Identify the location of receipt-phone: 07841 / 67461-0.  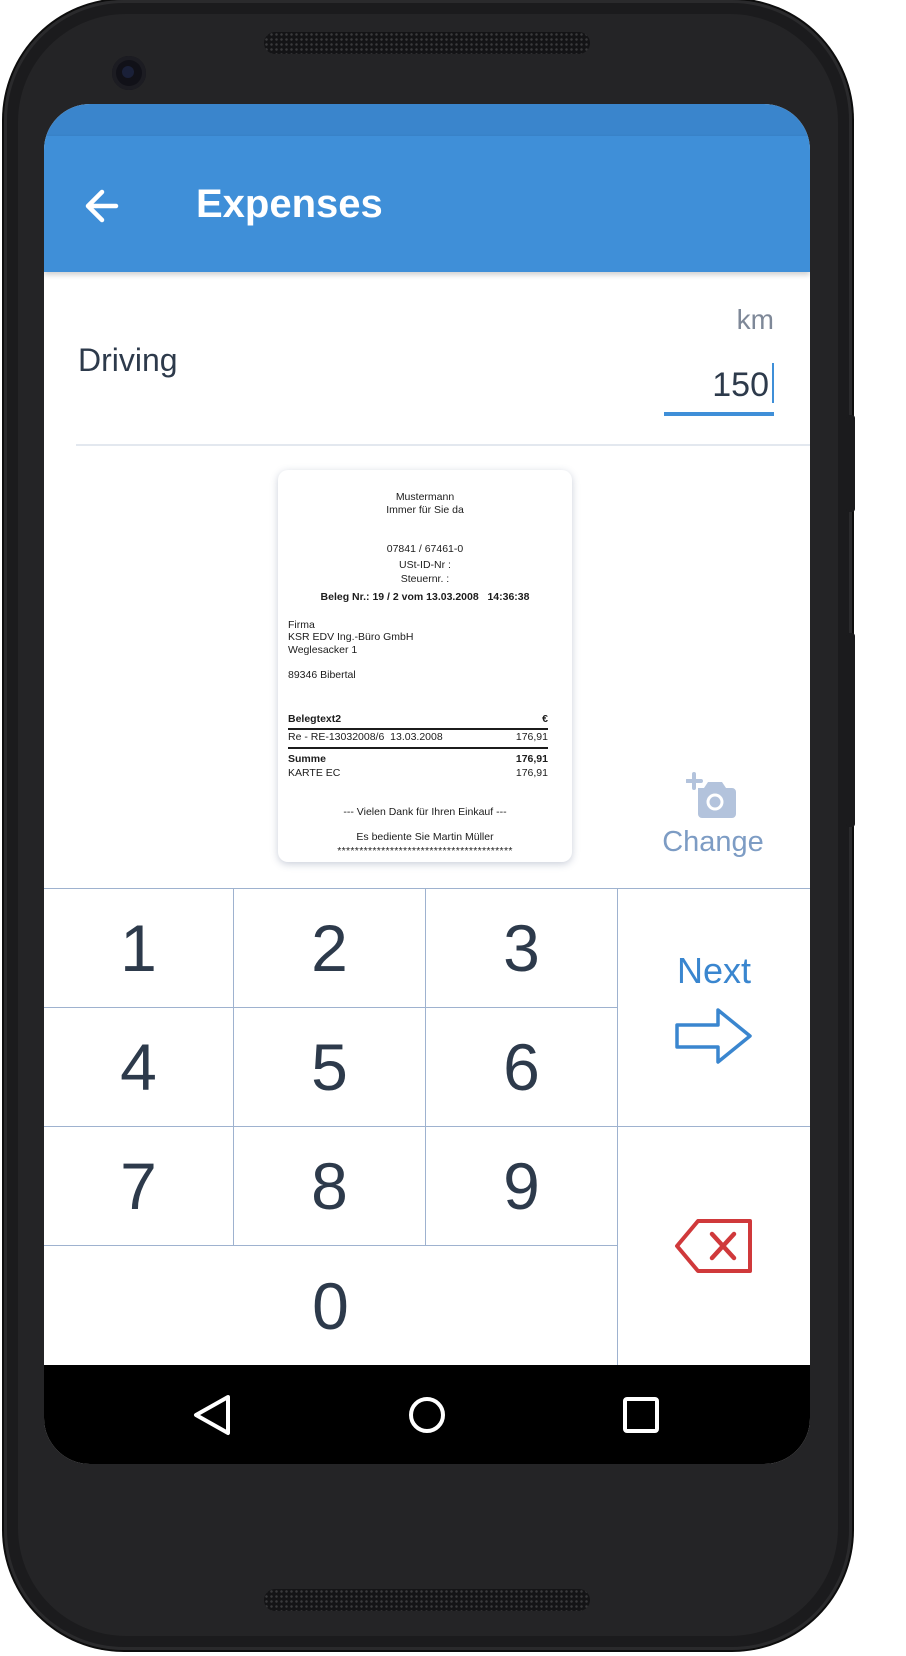
(425, 549).